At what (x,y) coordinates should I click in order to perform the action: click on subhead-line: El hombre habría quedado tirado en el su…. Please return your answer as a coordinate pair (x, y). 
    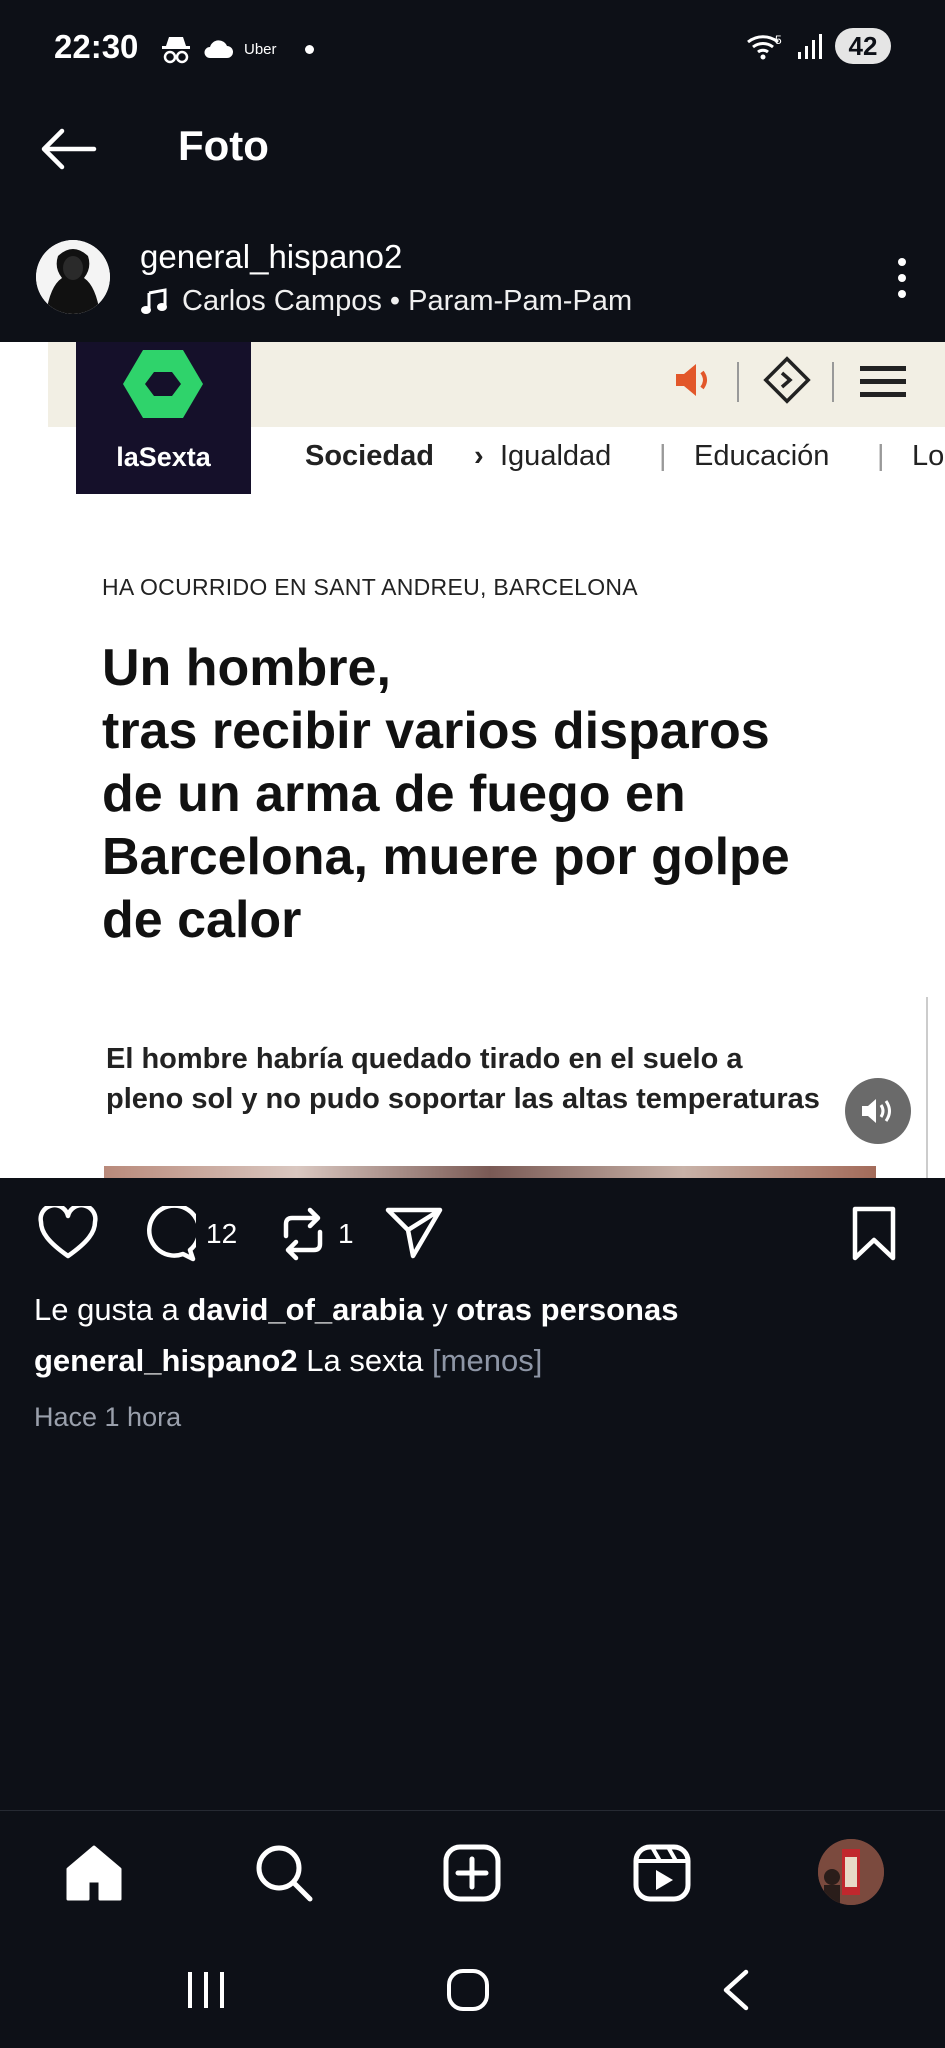
    Looking at the image, I should click on (424, 1059).